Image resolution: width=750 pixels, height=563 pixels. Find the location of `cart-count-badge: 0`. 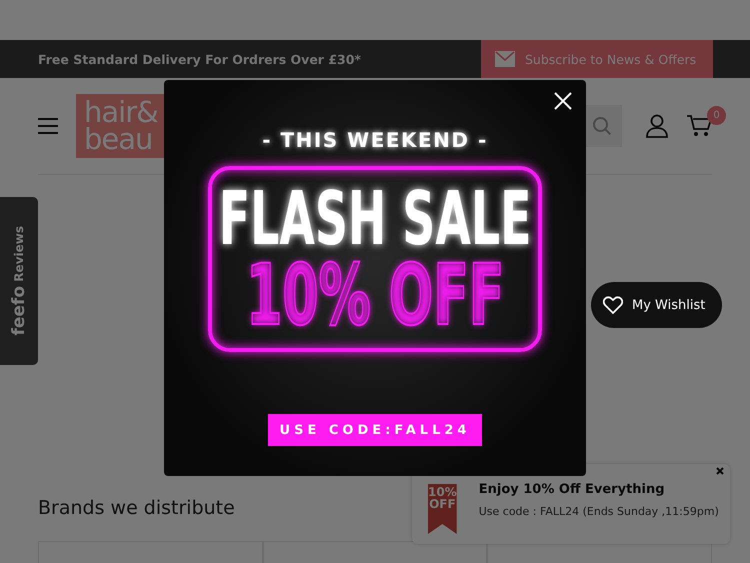

cart-count-badge: 0 is located at coordinates (716, 115).